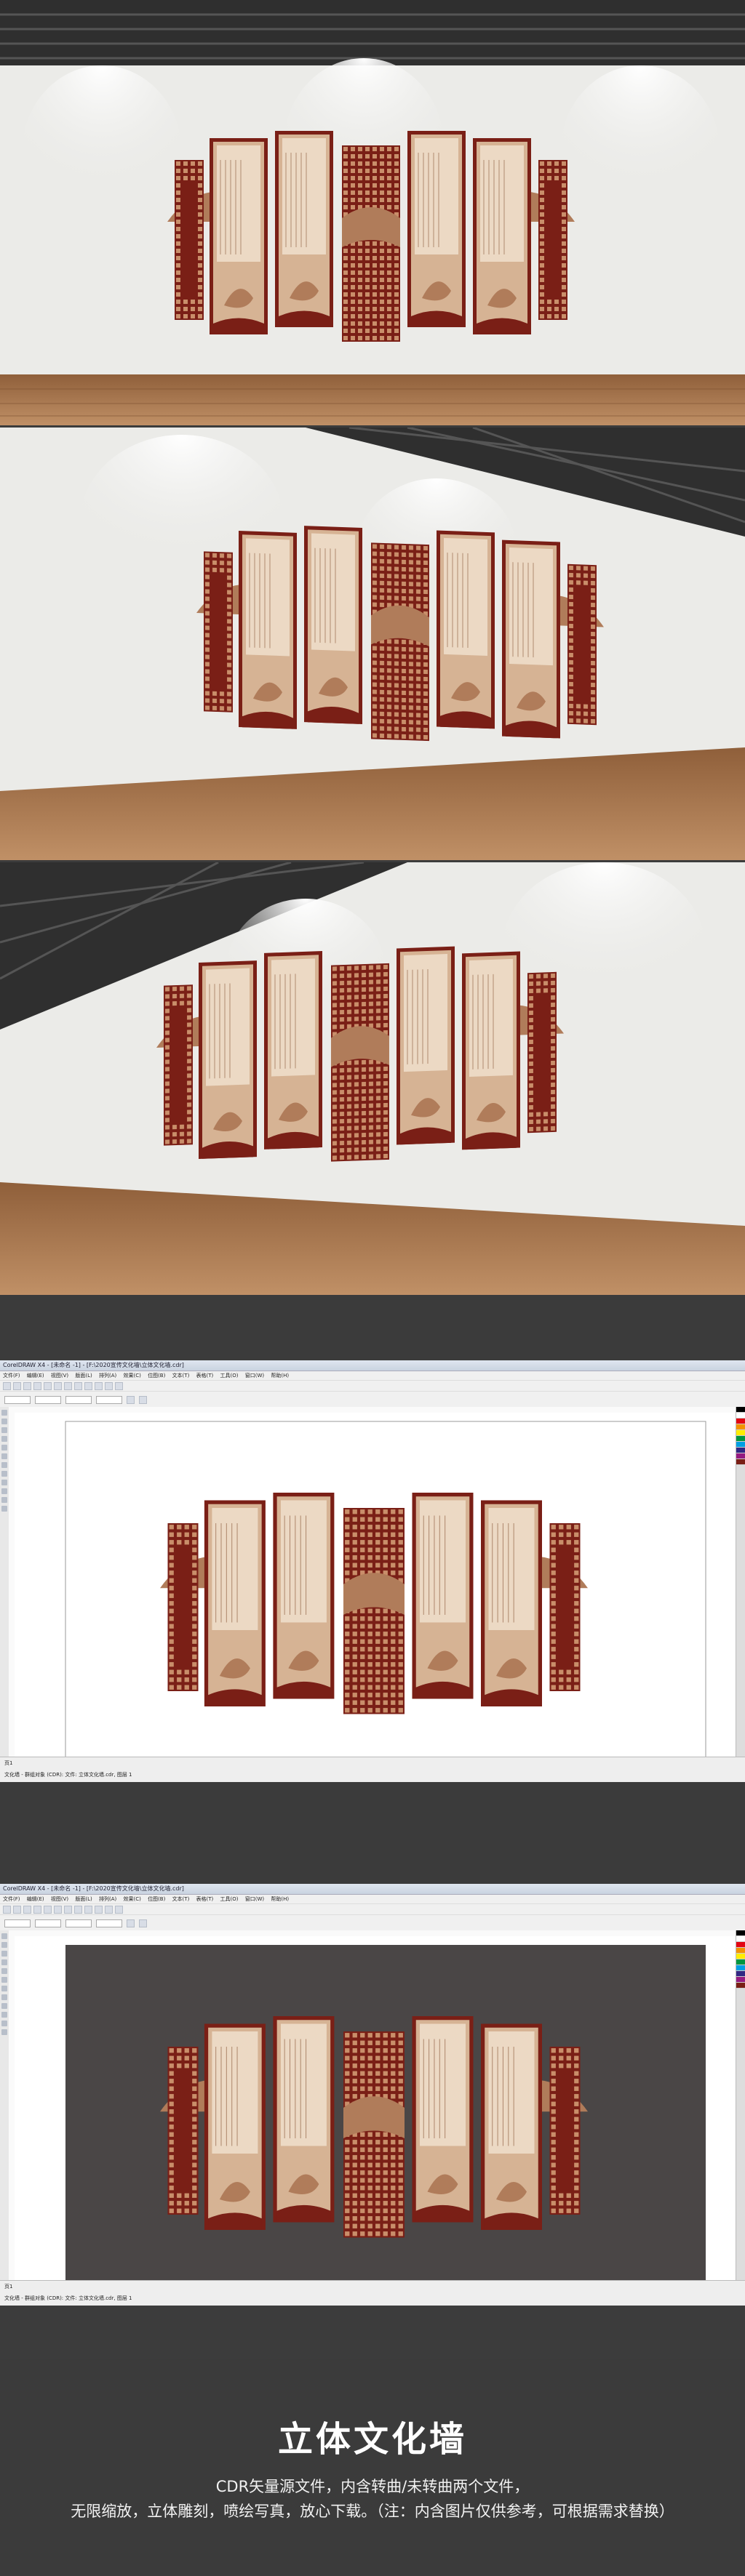  What do you see at coordinates (156, 1899) in the screenshot?
I see `menu-item: 位图(B)` at bounding box center [156, 1899].